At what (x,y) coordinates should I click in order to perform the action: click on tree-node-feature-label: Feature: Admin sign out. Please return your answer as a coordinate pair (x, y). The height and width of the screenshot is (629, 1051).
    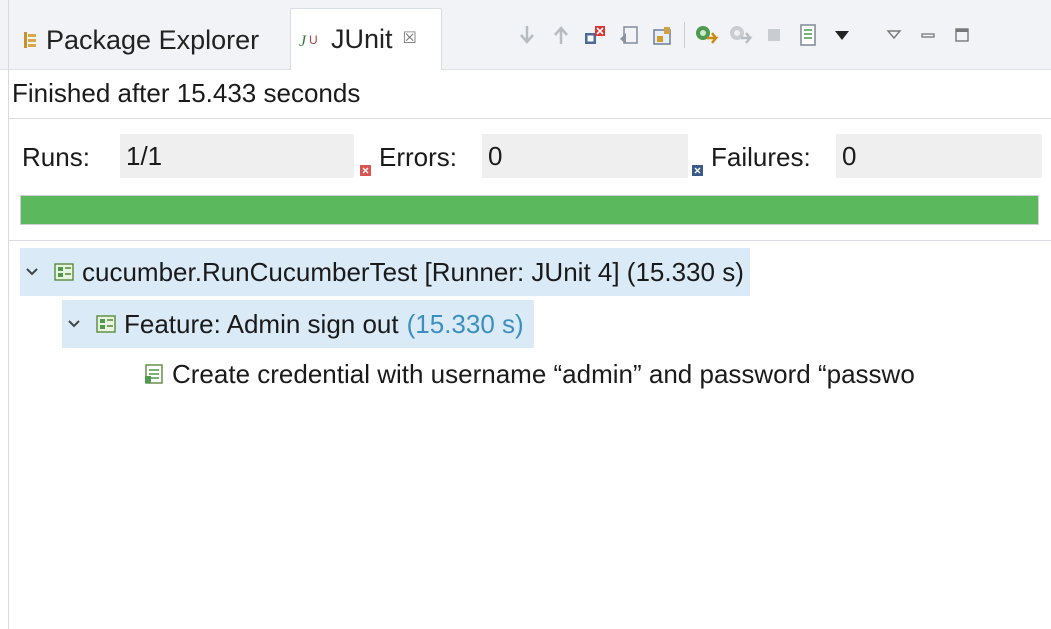
    Looking at the image, I should click on (261, 323).